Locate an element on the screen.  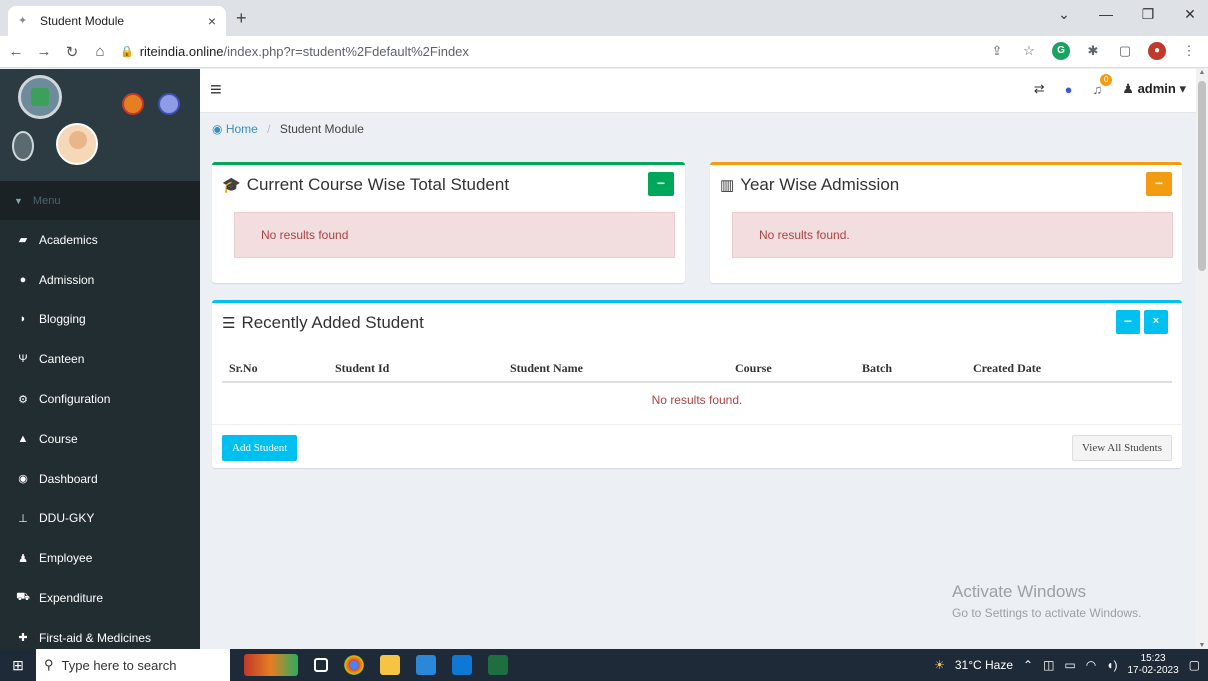
battery-icon: ▭ is located at coordinates (1069, 665).